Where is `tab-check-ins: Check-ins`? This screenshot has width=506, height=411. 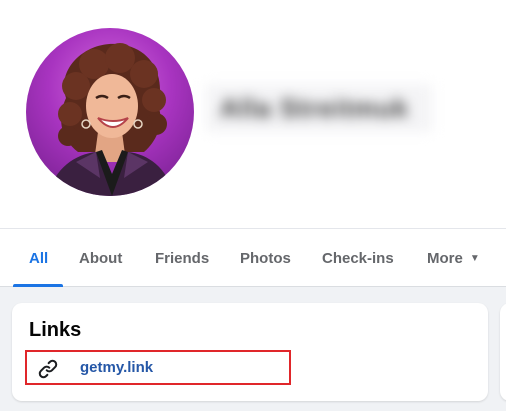
tab-check-ins: Check-ins is located at coordinates (358, 258).